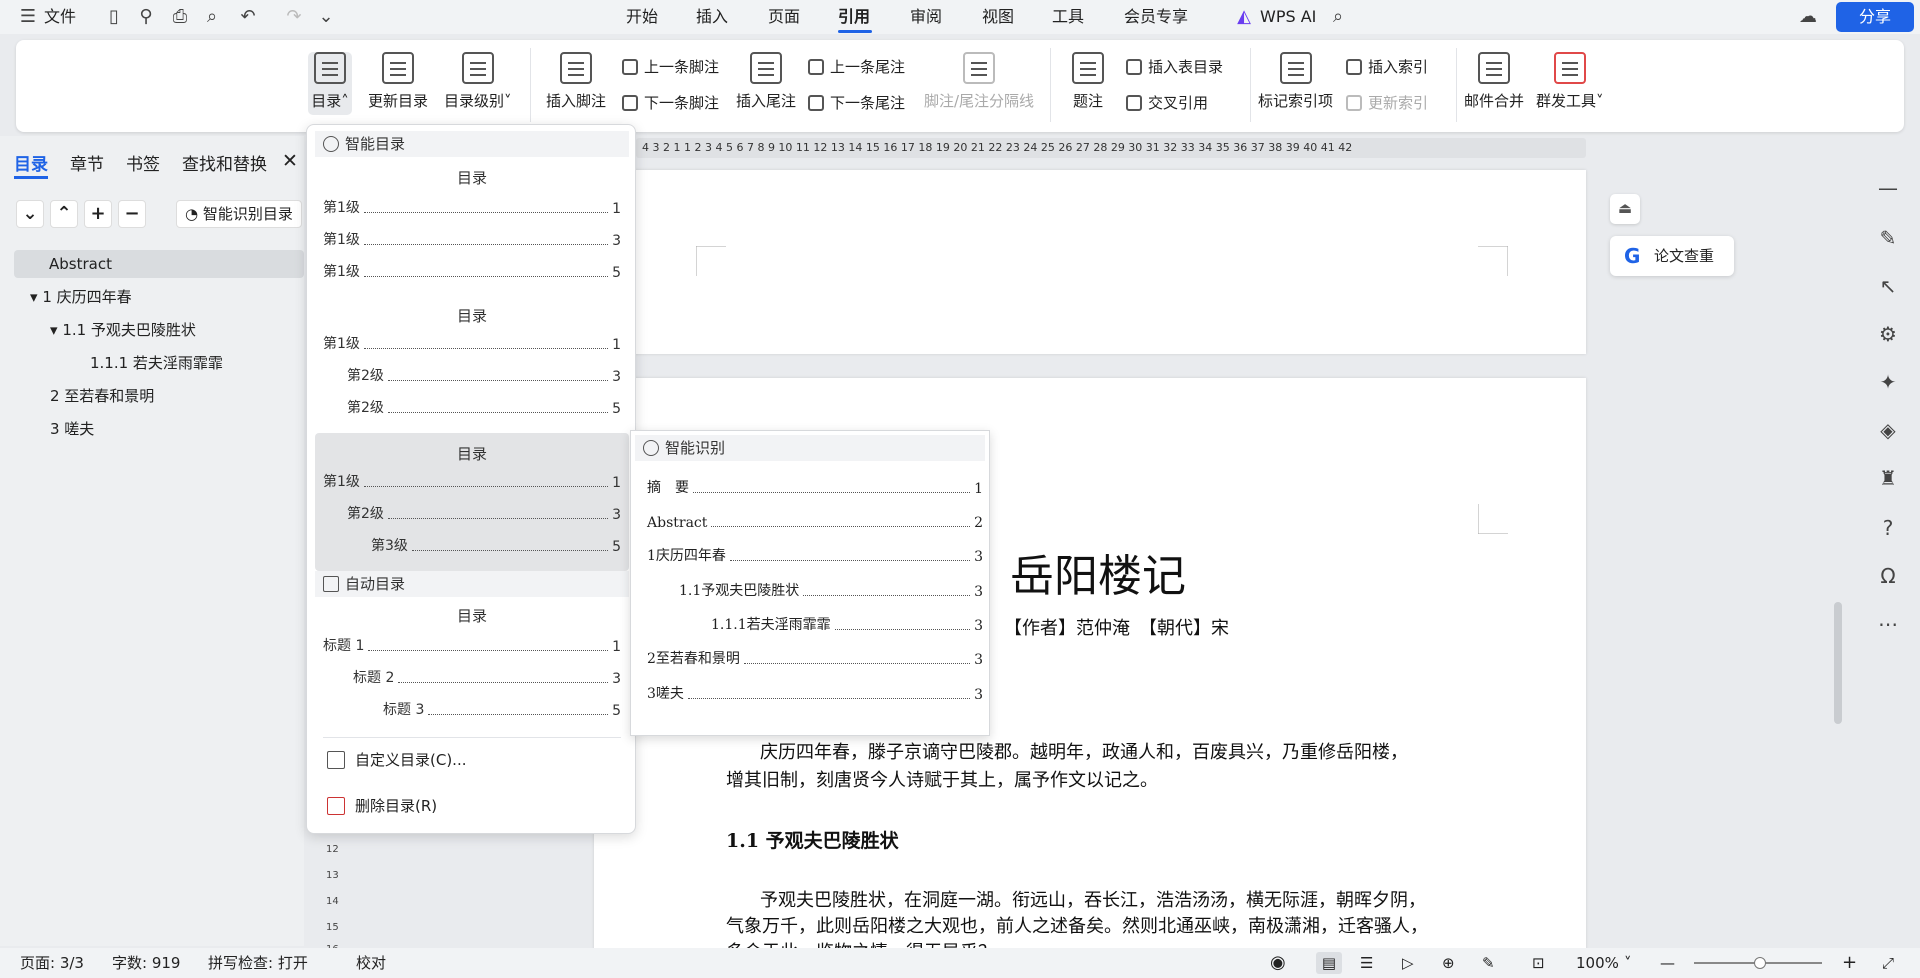  What do you see at coordinates (30, 214) in the screenshot?
I see `expand-down-button: ⌄` at bounding box center [30, 214].